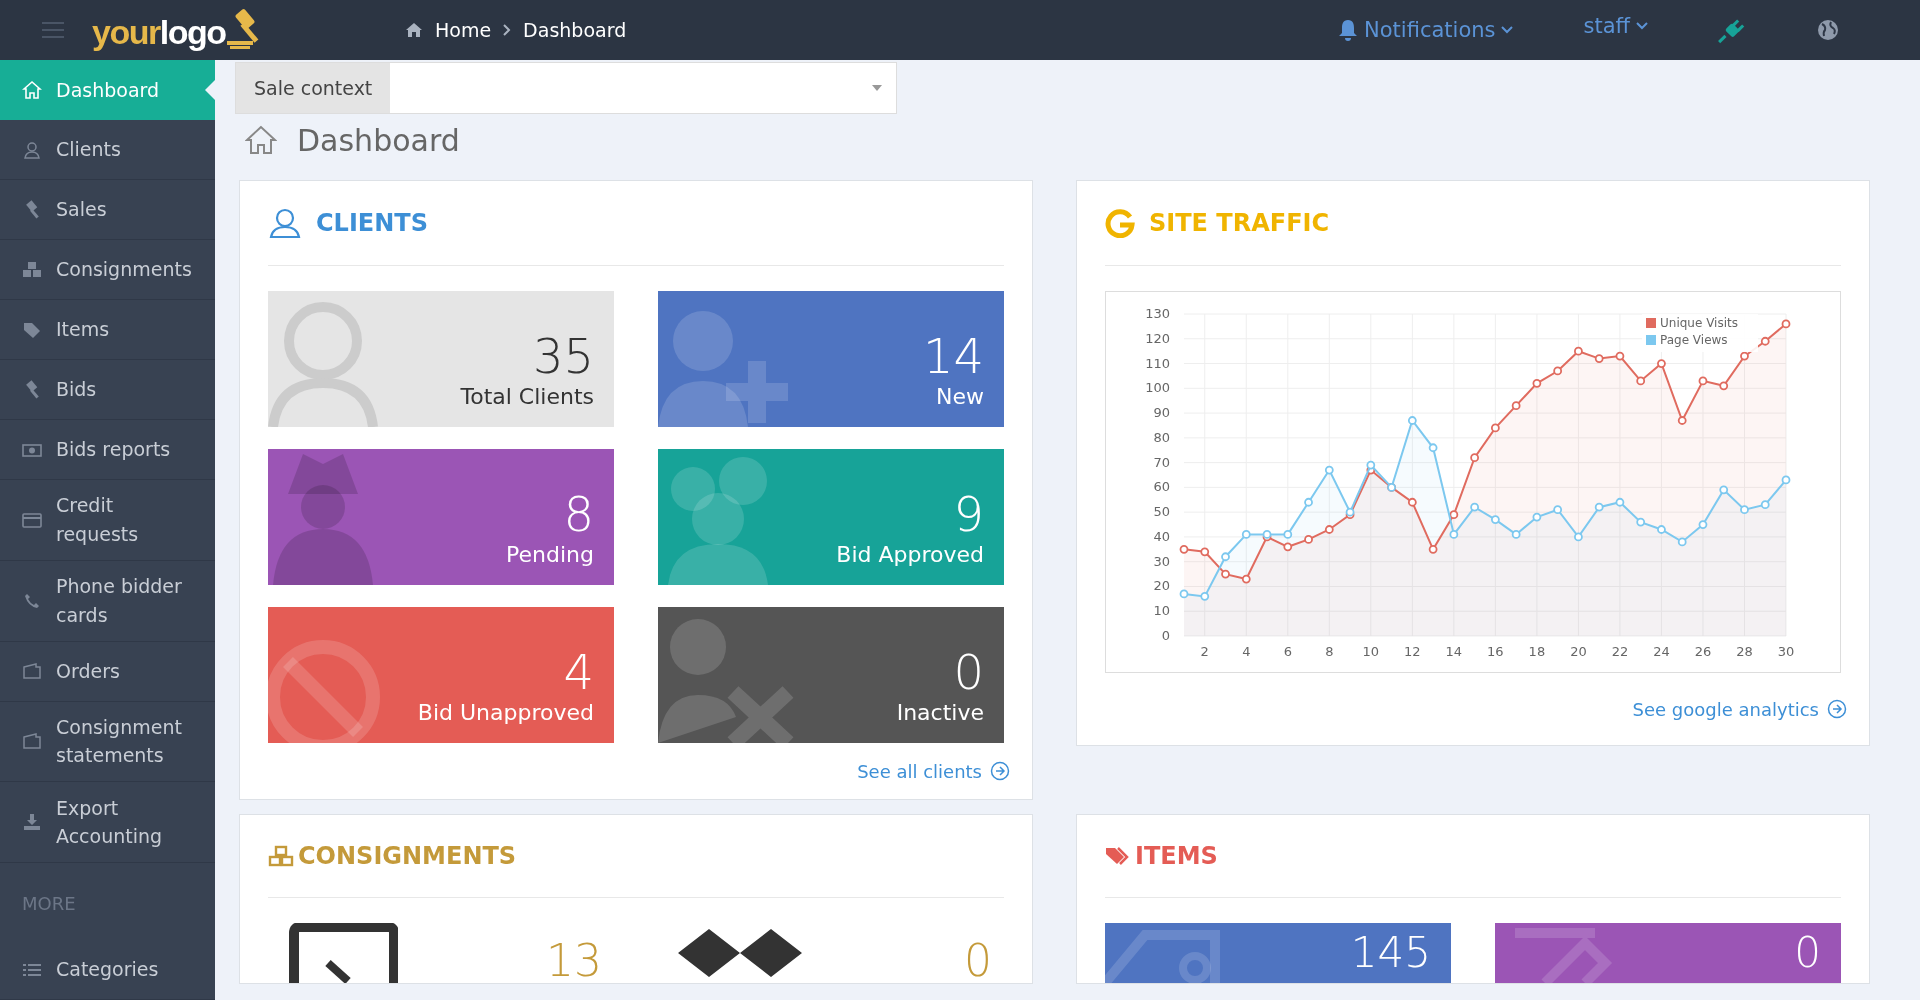 The width and height of the screenshot is (1920, 1000). What do you see at coordinates (505, 712) in the screenshot?
I see `stat-label: Bid Unapproved` at bounding box center [505, 712].